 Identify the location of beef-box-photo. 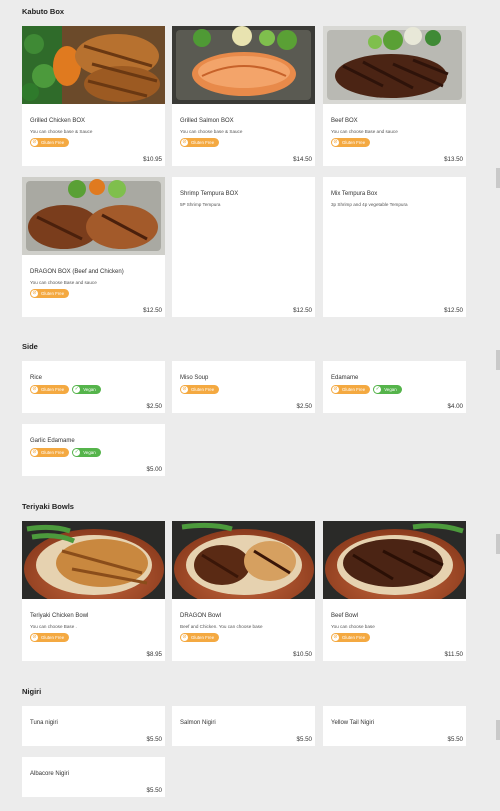
(394, 65).